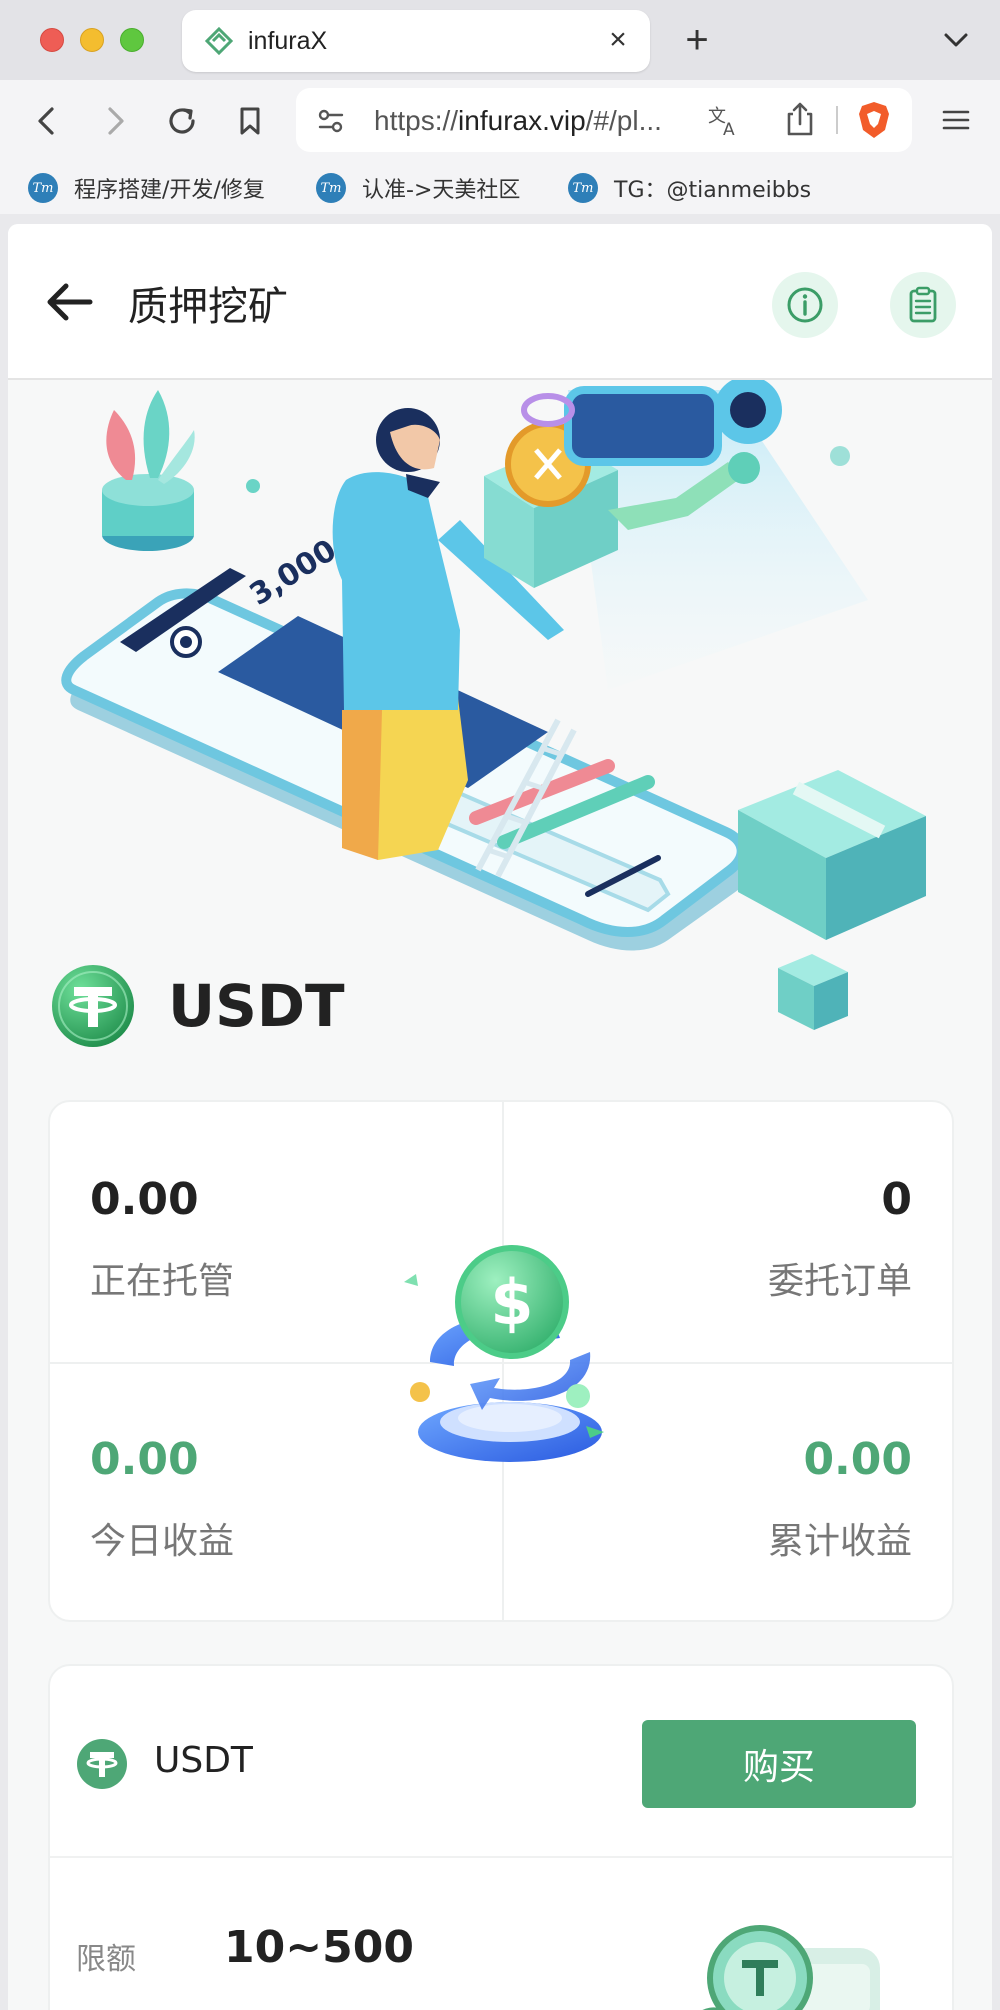 This screenshot has height=2010, width=1000. What do you see at coordinates (441, 190) in the screenshot?
I see `bookmark-label: 认准->天美社区` at bounding box center [441, 190].